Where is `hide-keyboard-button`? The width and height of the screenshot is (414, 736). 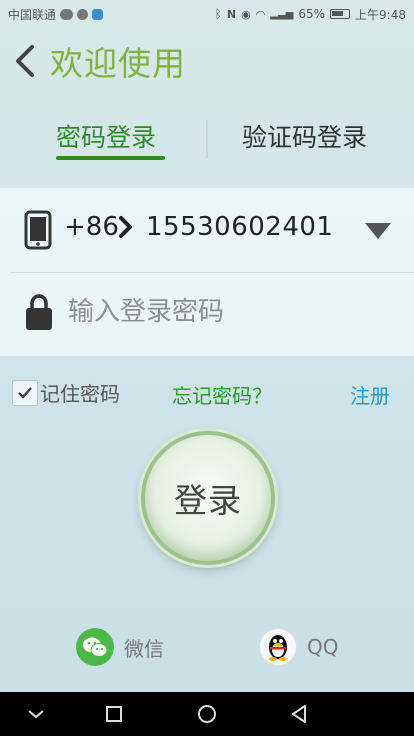 hide-keyboard-button is located at coordinates (36, 714).